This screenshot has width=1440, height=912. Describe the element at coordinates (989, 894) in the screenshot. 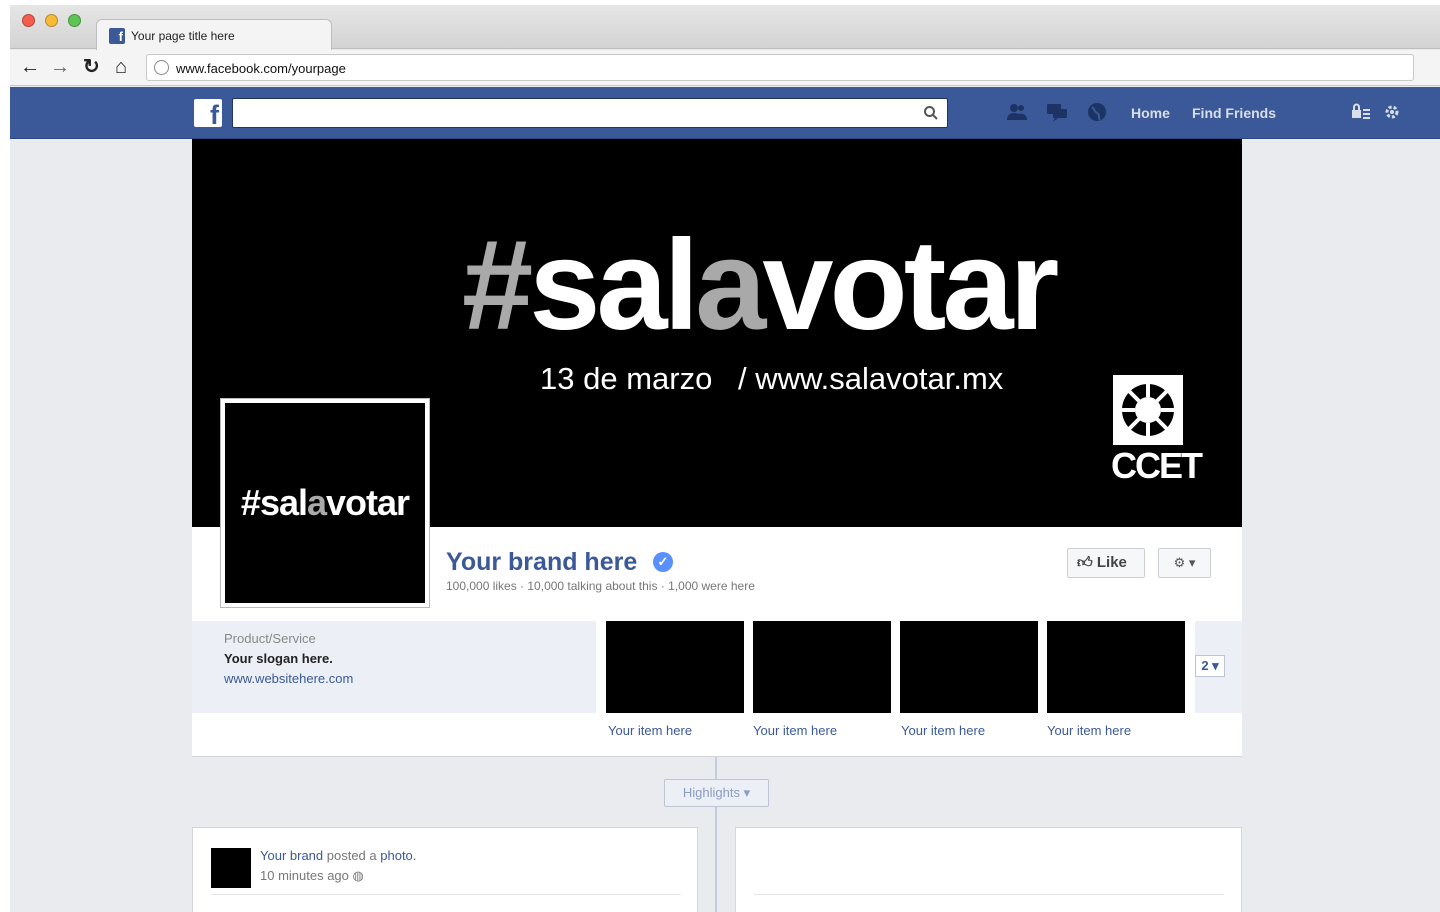

I see `card-divider` at that location.